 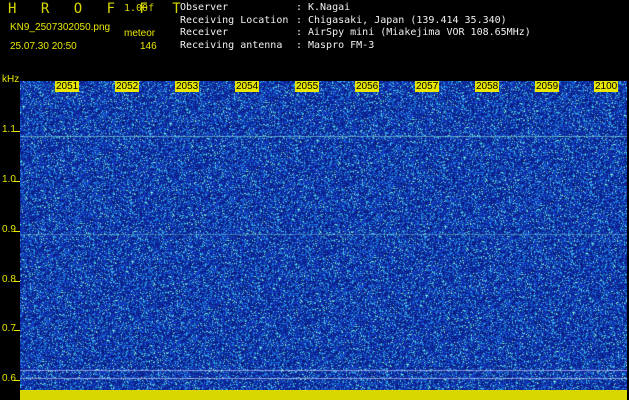 What do you see at coordinates (367, 86) in the screenshot?
I see `x-tick-label: 2056` at bounding box center [367, 86].